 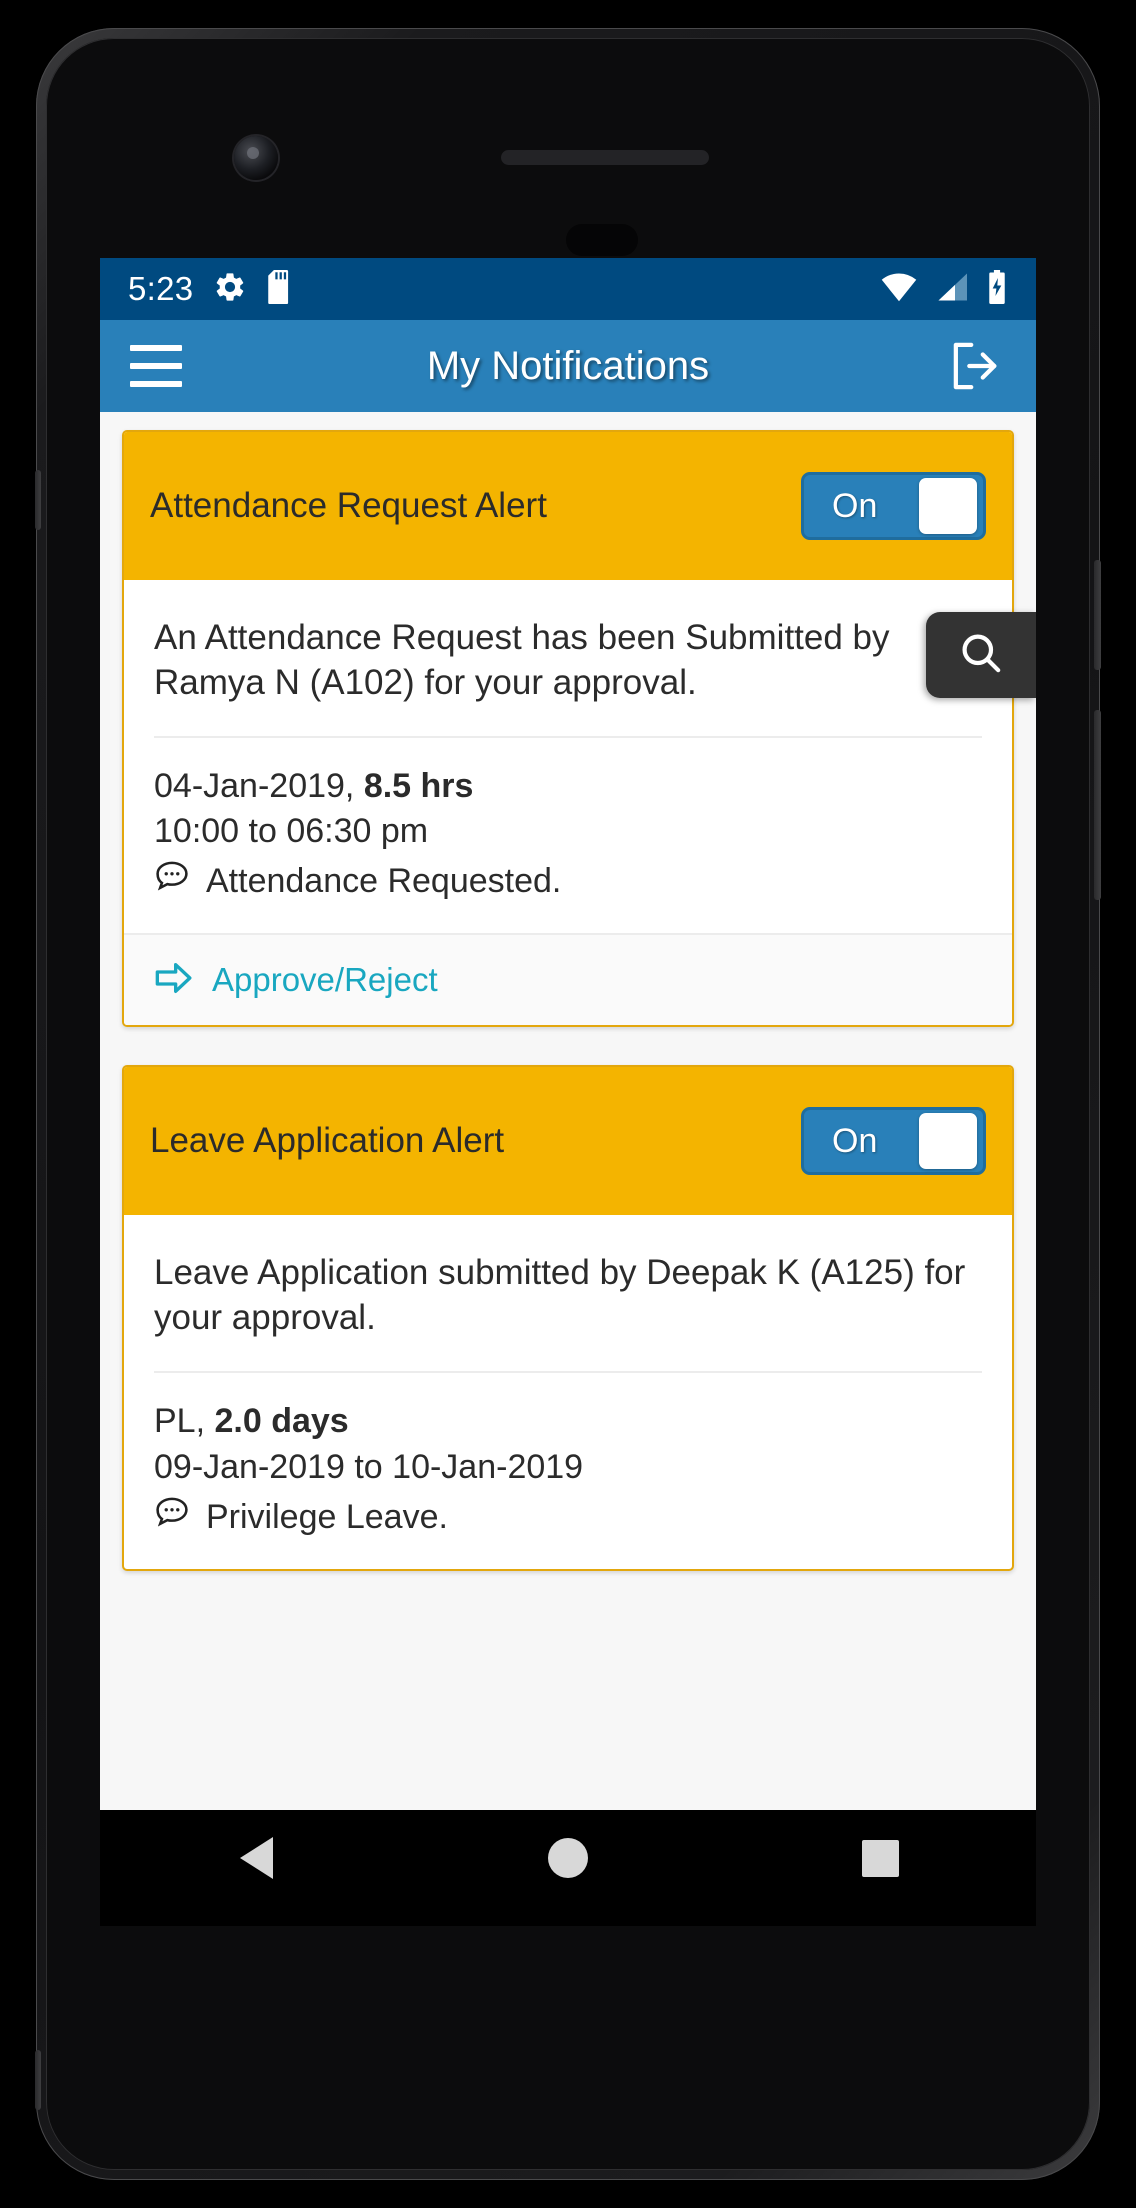 I want to click on recents-square-icon, so click(x=880, y=1858).